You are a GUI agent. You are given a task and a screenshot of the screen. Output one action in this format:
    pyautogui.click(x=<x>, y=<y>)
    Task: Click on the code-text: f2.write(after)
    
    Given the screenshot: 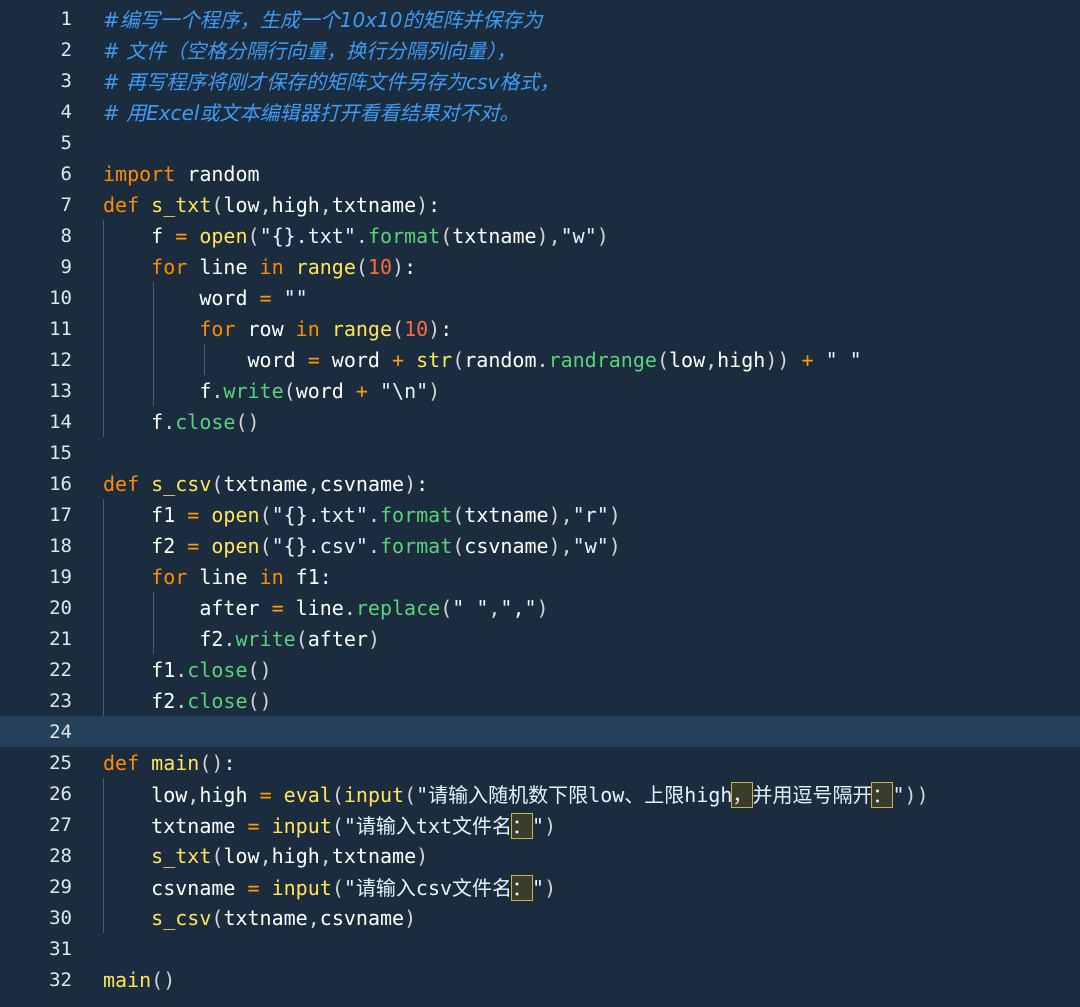 What is the action you would take?
    pyautogui.click(x=241, y=639)
    